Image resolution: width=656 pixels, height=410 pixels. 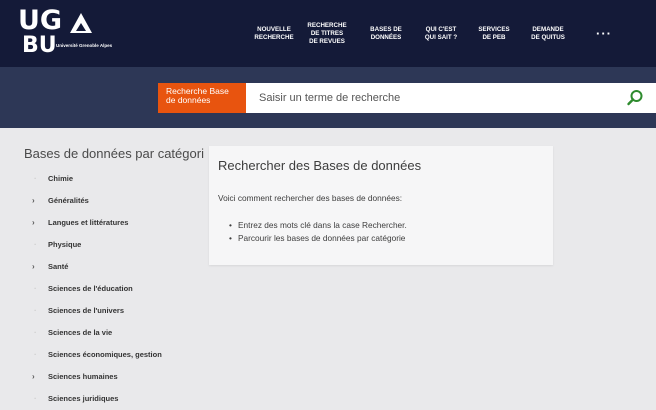 What do you see at coordinates (84, 45) in the screenshot?
I see `logo-subtitle: Université Grenoble Alpes` at bounding box center [84, 45].